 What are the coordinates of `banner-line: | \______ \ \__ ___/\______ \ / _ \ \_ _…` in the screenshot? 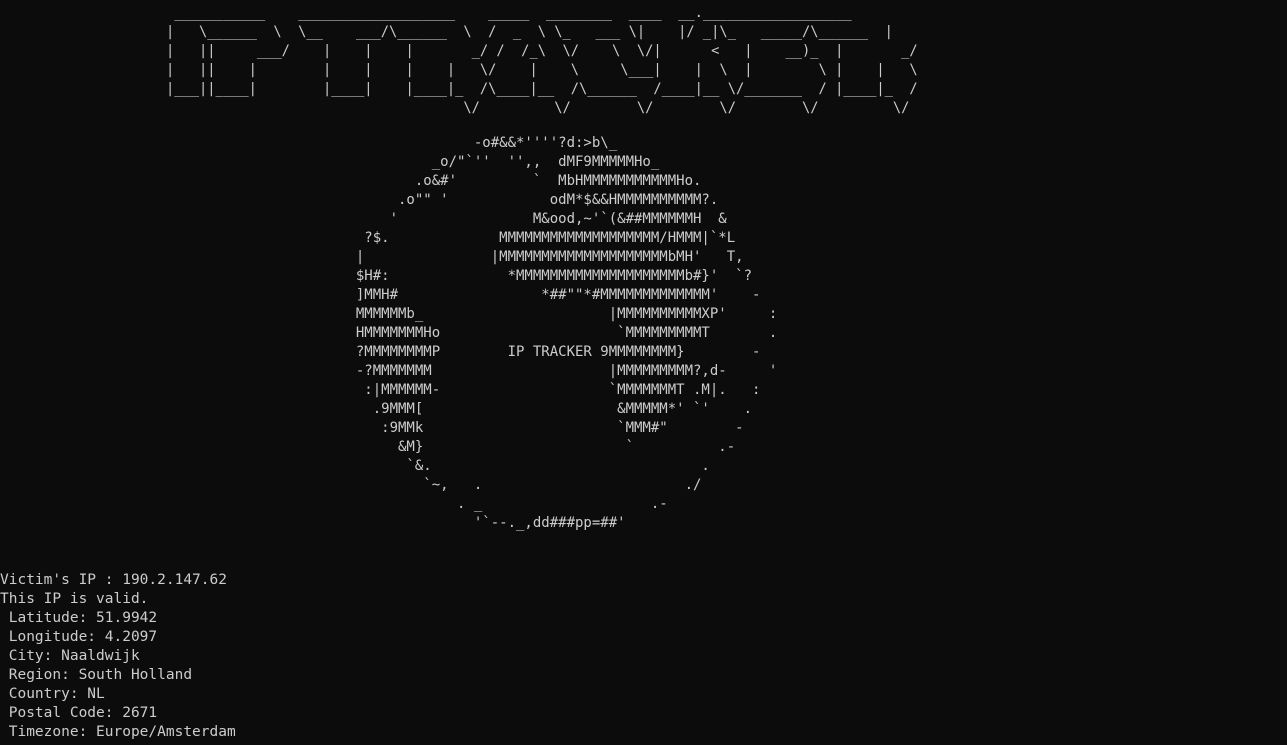 It's located at (529, 32).